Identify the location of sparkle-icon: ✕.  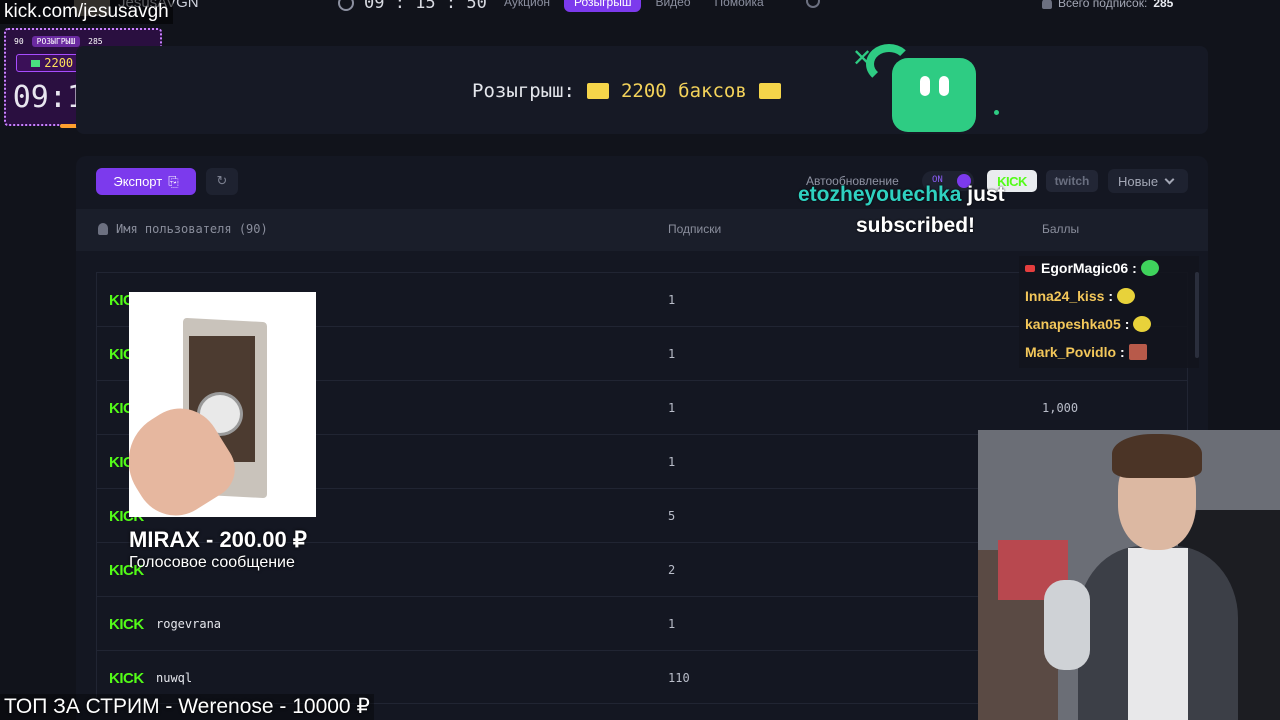
(862, 58).